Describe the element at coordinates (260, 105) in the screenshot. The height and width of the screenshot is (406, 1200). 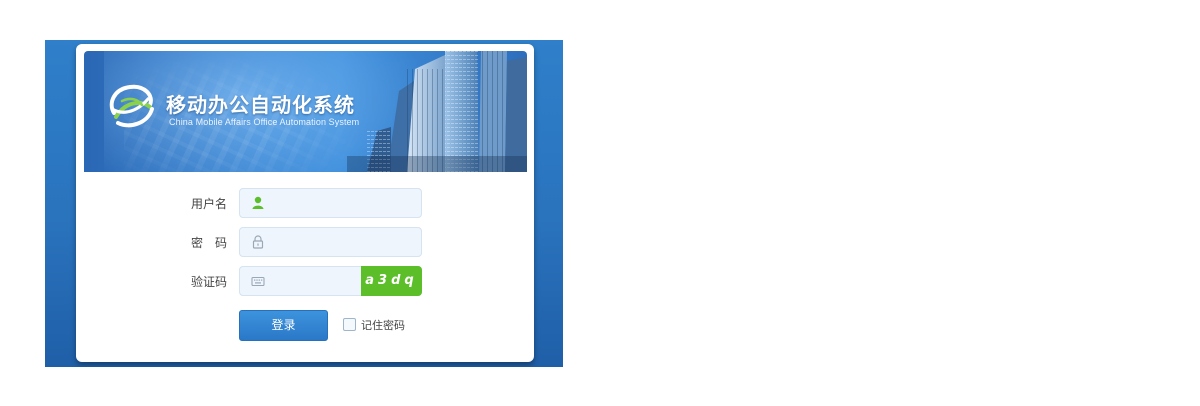
I see `system-title: 移动办公自动化系统` at that location.